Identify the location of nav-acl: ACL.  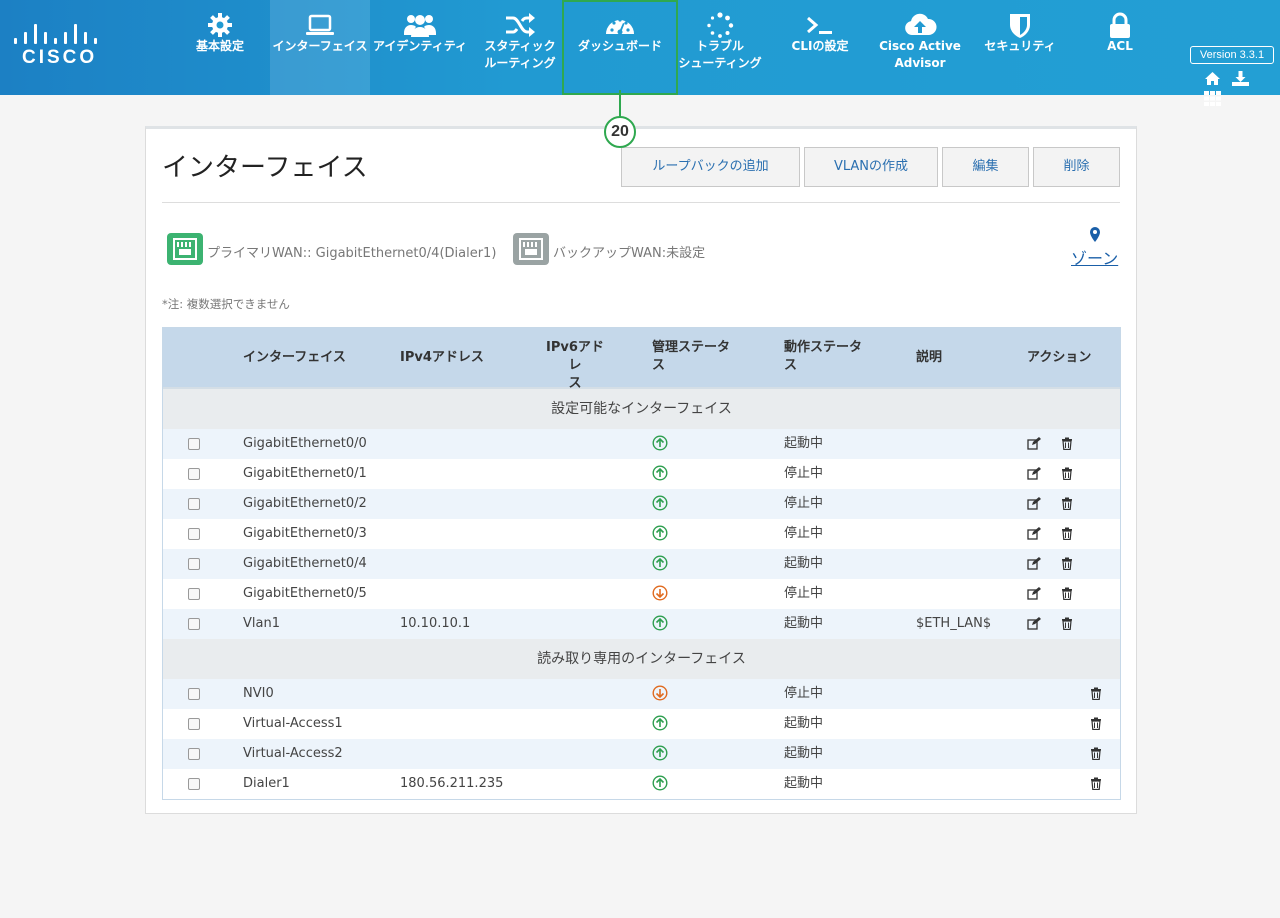
(1120, 47).